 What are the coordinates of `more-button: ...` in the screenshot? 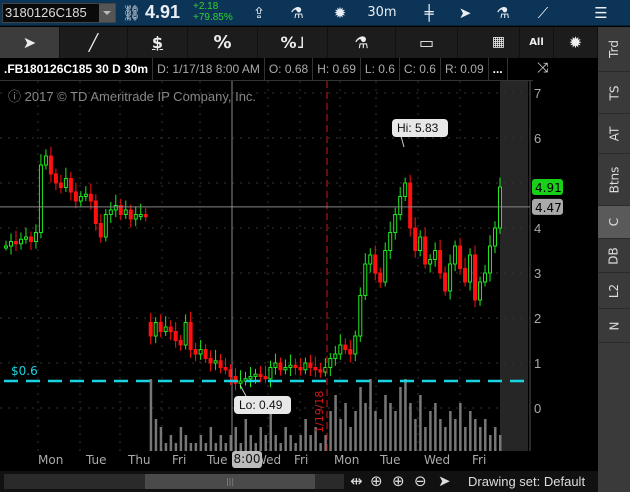 It's located at (498, 69).